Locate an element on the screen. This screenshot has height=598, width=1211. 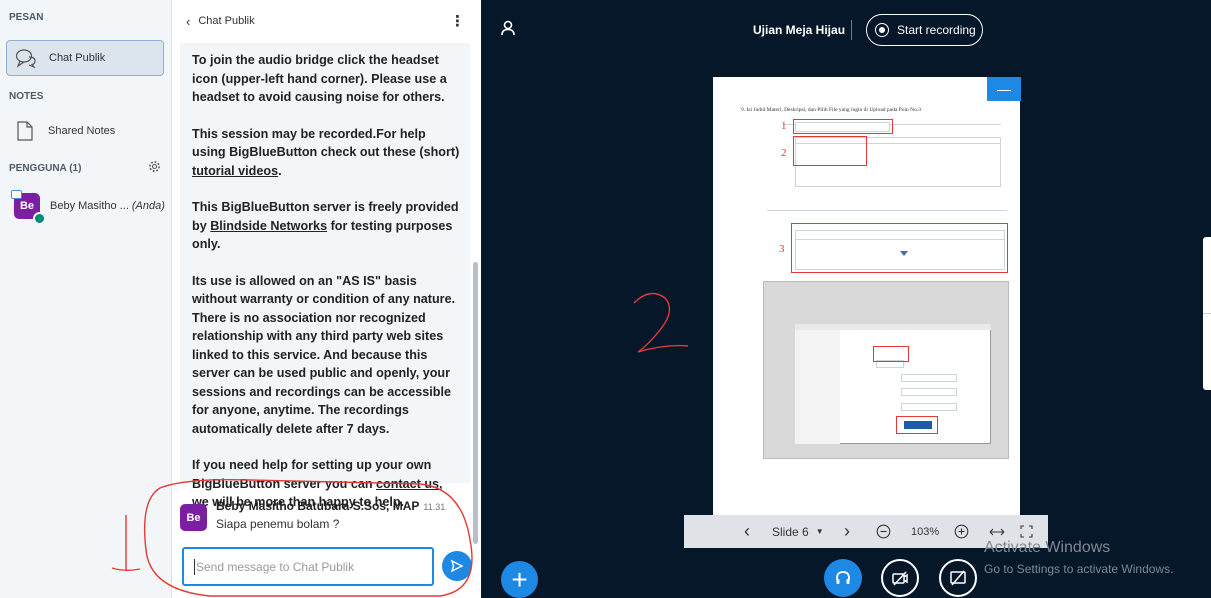
chat-message-input: Send message to Chat Publik is located at coordinates (308, 566).